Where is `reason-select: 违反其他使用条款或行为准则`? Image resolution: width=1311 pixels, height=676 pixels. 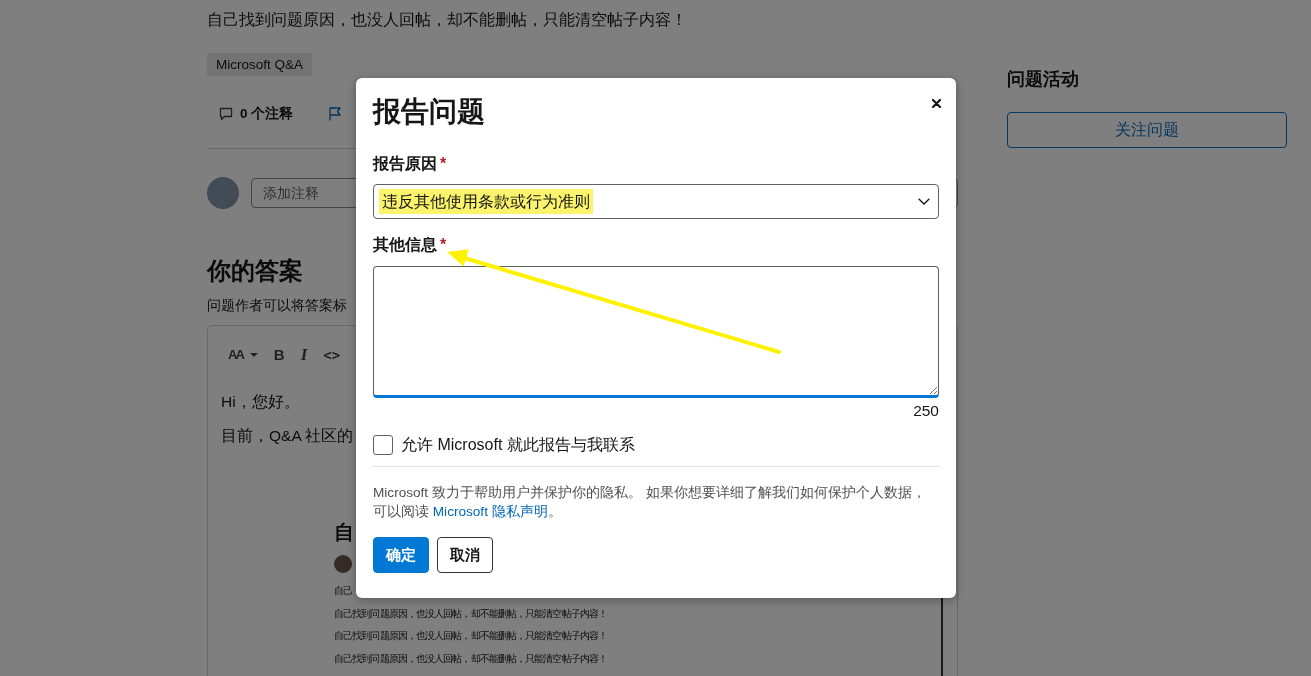
reason-select: 违反其他使用条款或行为准则 is located at coordinates (656, 201).